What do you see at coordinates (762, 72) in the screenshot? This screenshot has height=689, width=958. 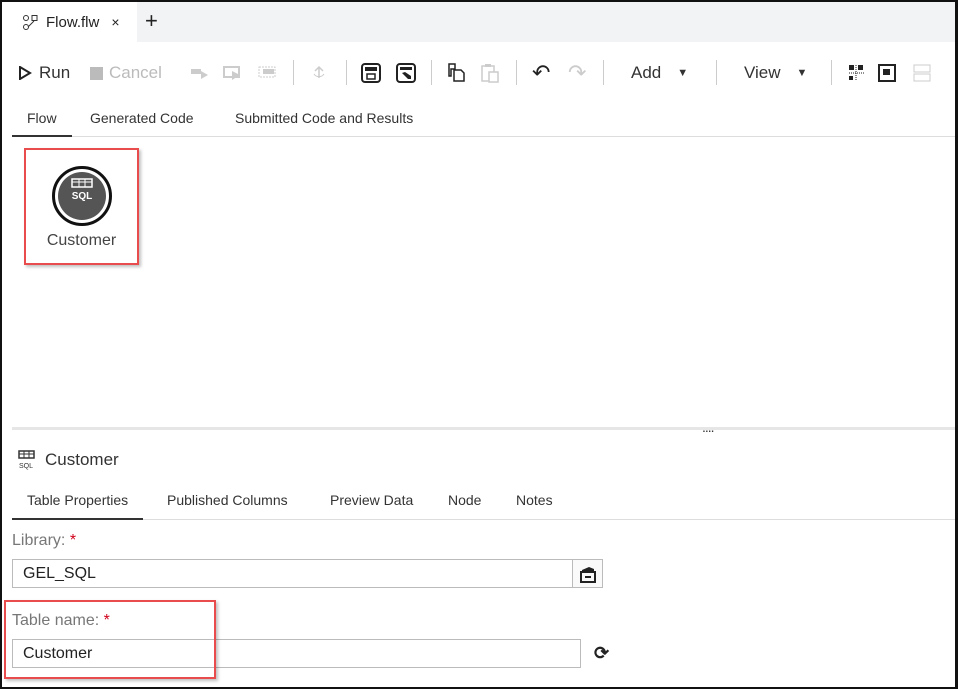 I see `view-label: View` at bounding box center [762, 72].